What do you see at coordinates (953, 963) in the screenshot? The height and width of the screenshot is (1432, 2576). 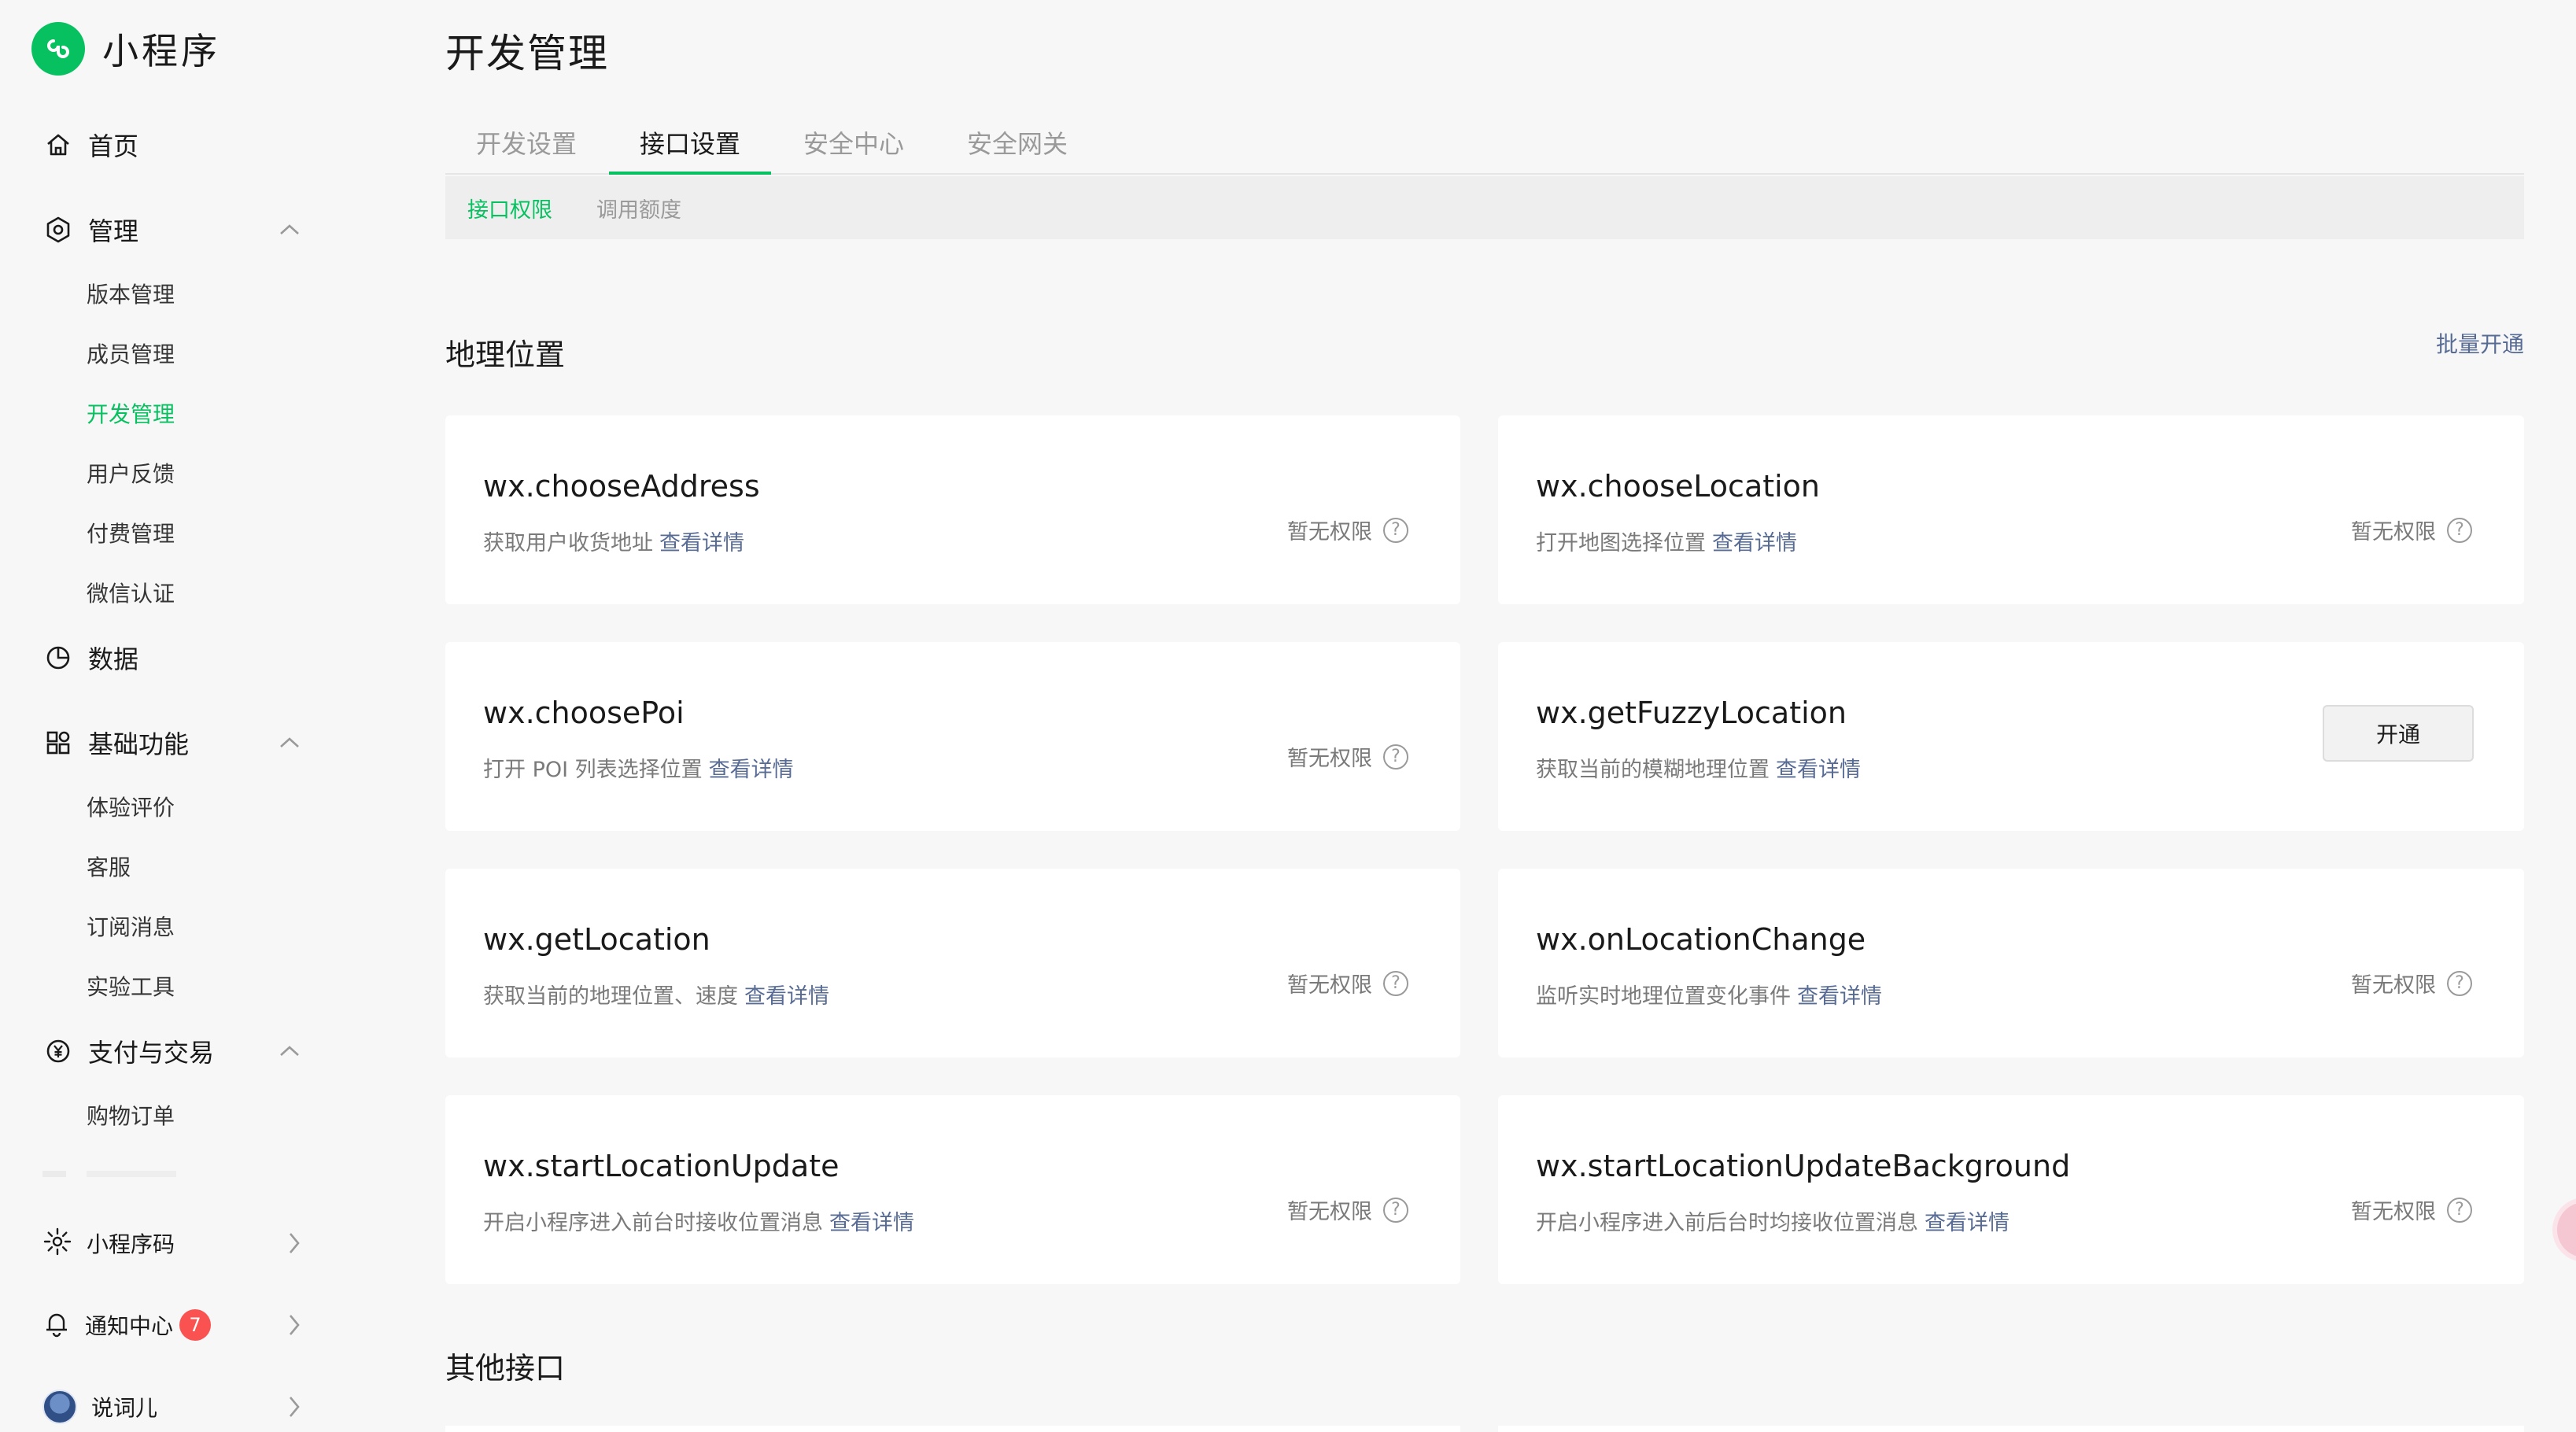 I see `api-card: wx.getLocation 获取当前的地理位置、速度 查看详情 暂无权限?` at bounding box center [953, 963].